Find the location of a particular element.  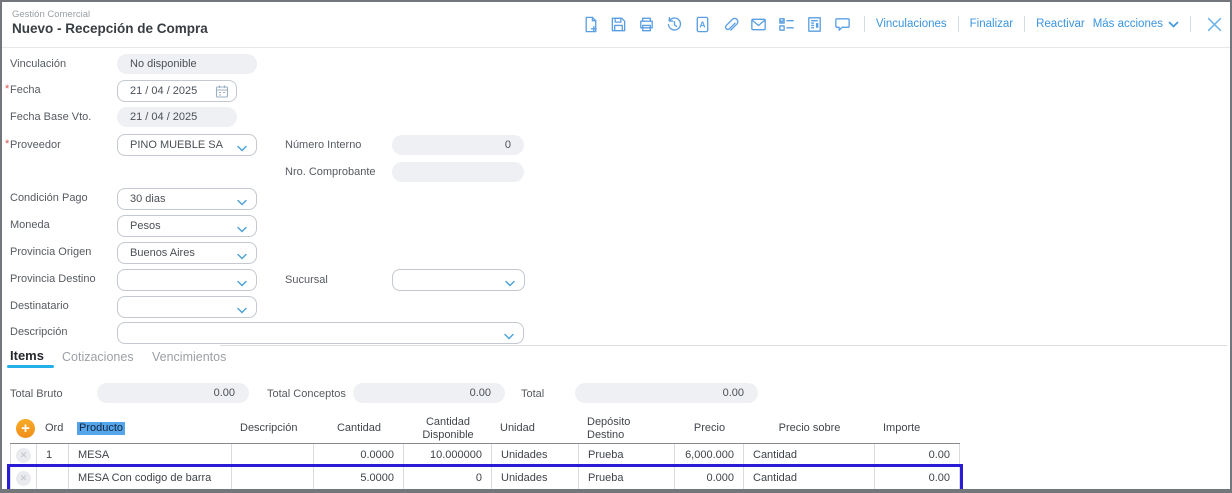

fecha-label: Fecha is located at coordinates (23, 89).